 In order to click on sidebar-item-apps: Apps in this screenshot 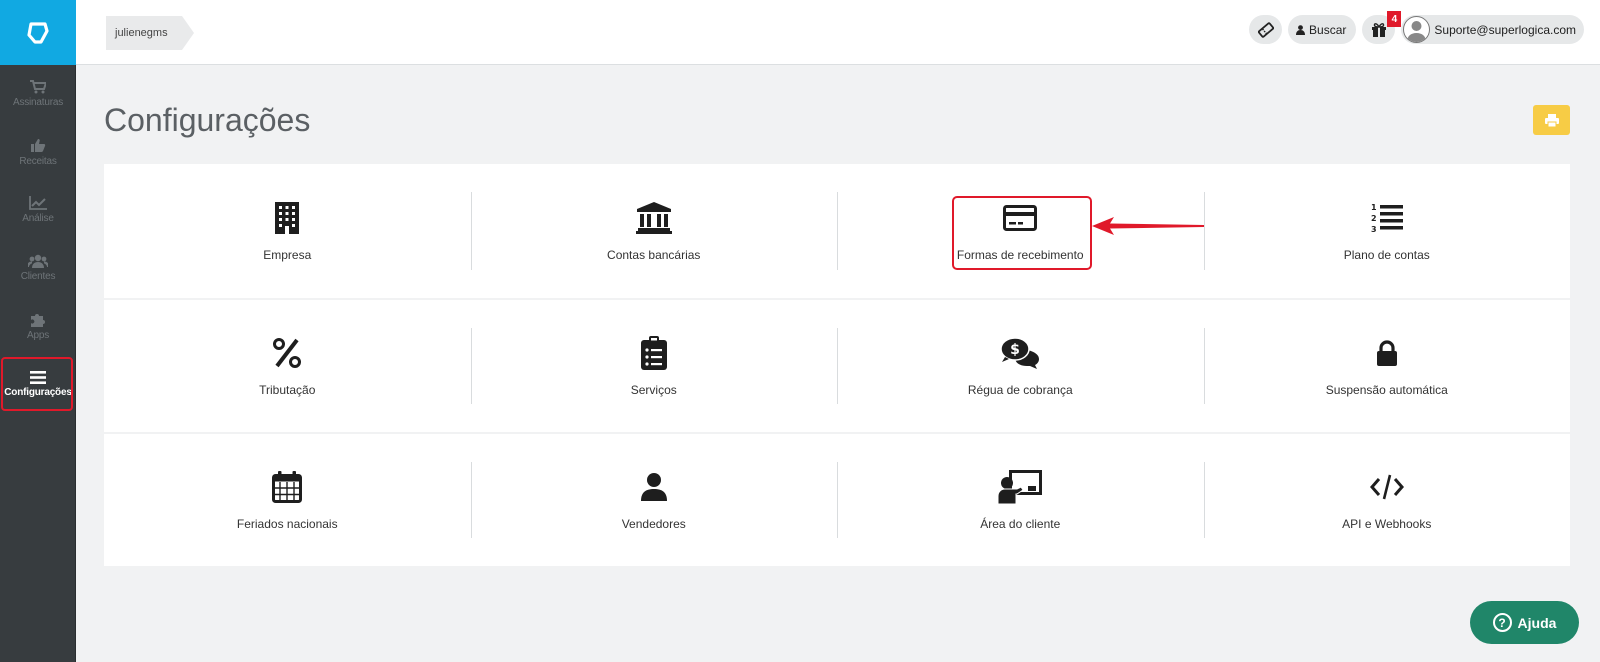, I will do `click(38, 326)`.